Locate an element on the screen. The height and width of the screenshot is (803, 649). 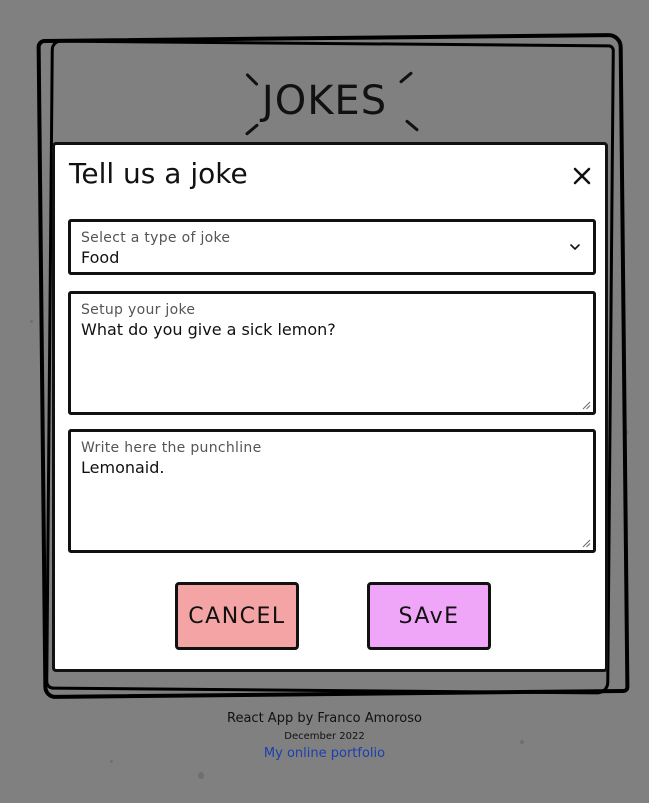
footer-date: December 2022 is located at coordinates (324, 736).